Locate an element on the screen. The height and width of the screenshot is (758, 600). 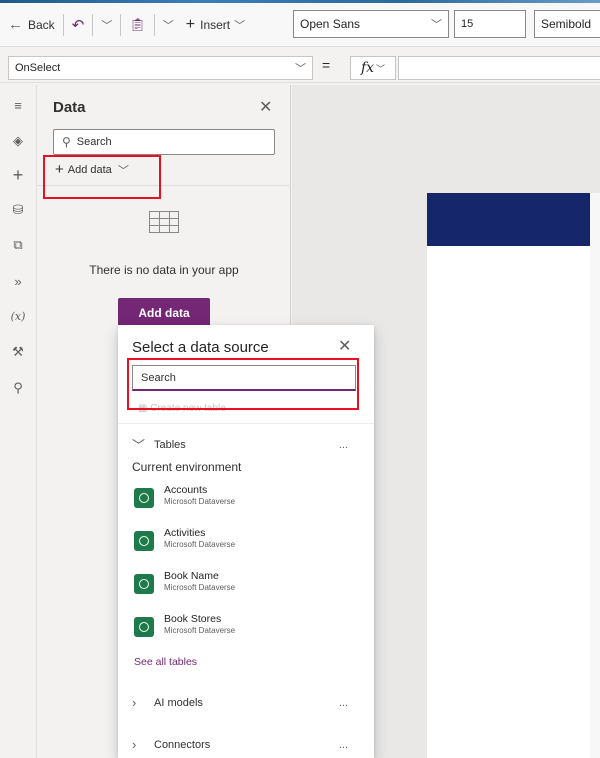
see-all-tables-link: See all tables is located at coordinates (165, 662).